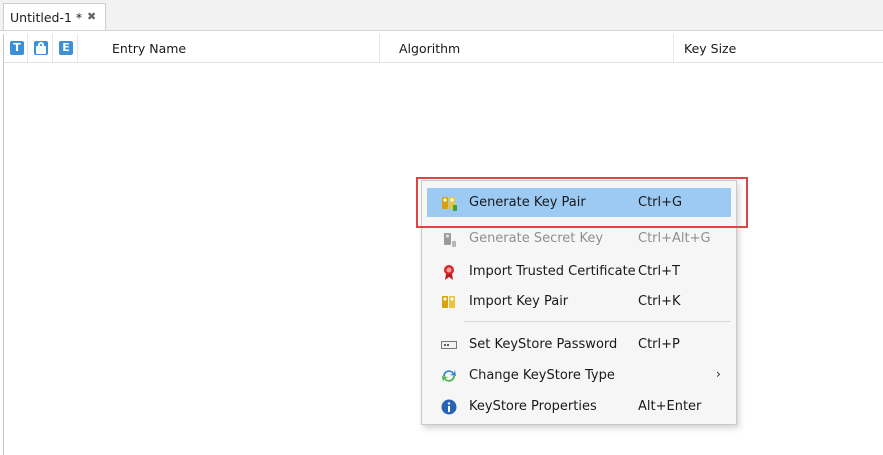 This screenshot has height=455, width=883. What do you see at coordinates (533, 406) in the screenshot?
I see `menu-item-label: KeyStore Properties` at bounding box center [533, 406].